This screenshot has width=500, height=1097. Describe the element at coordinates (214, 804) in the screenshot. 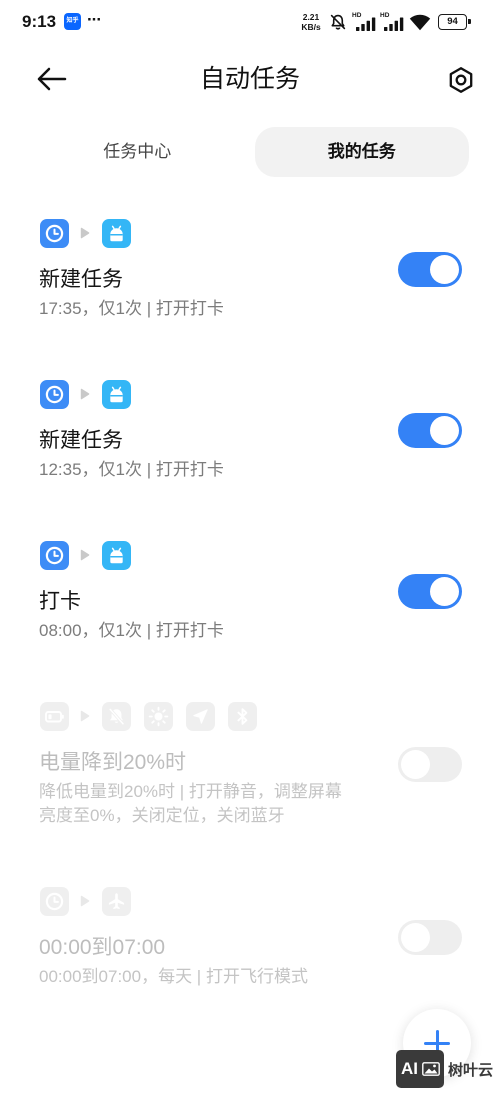

I see `task-description: 降低电量到20%时 | 打开静音，调整屏幕 亮度至0%，关闭定位，关闭蓝牙` at that location.